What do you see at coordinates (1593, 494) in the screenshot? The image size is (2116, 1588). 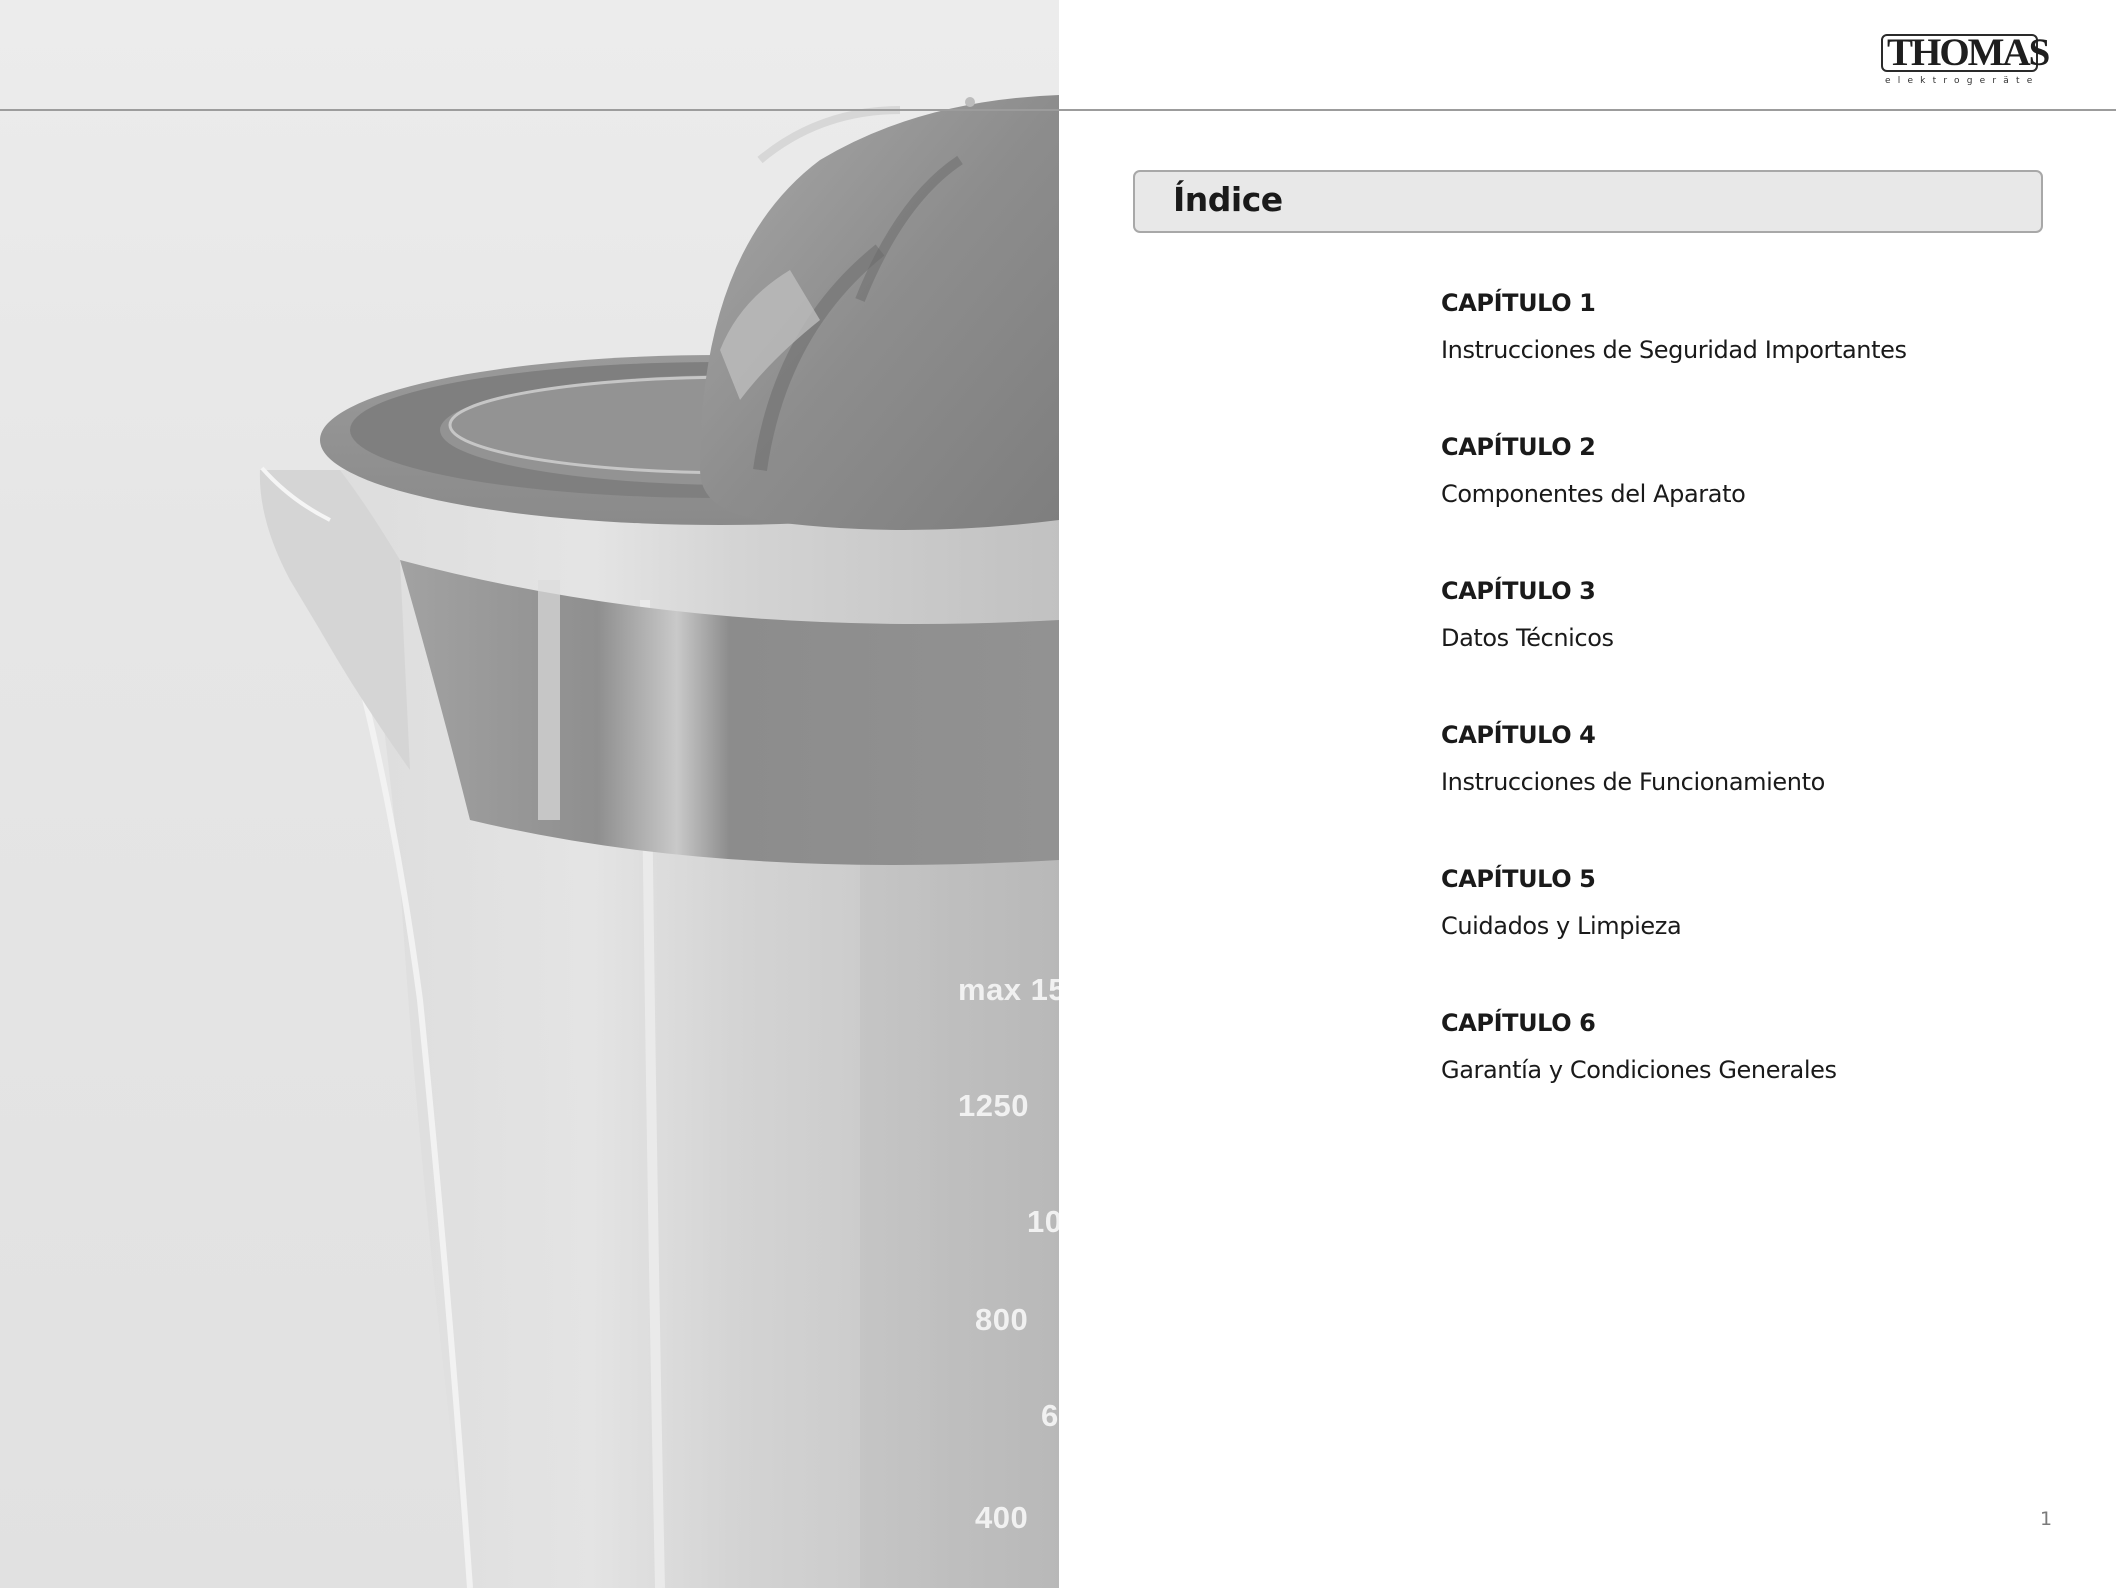 I see `chapter-title: Componentes del Aparato` at bounding box center [1593, 494].